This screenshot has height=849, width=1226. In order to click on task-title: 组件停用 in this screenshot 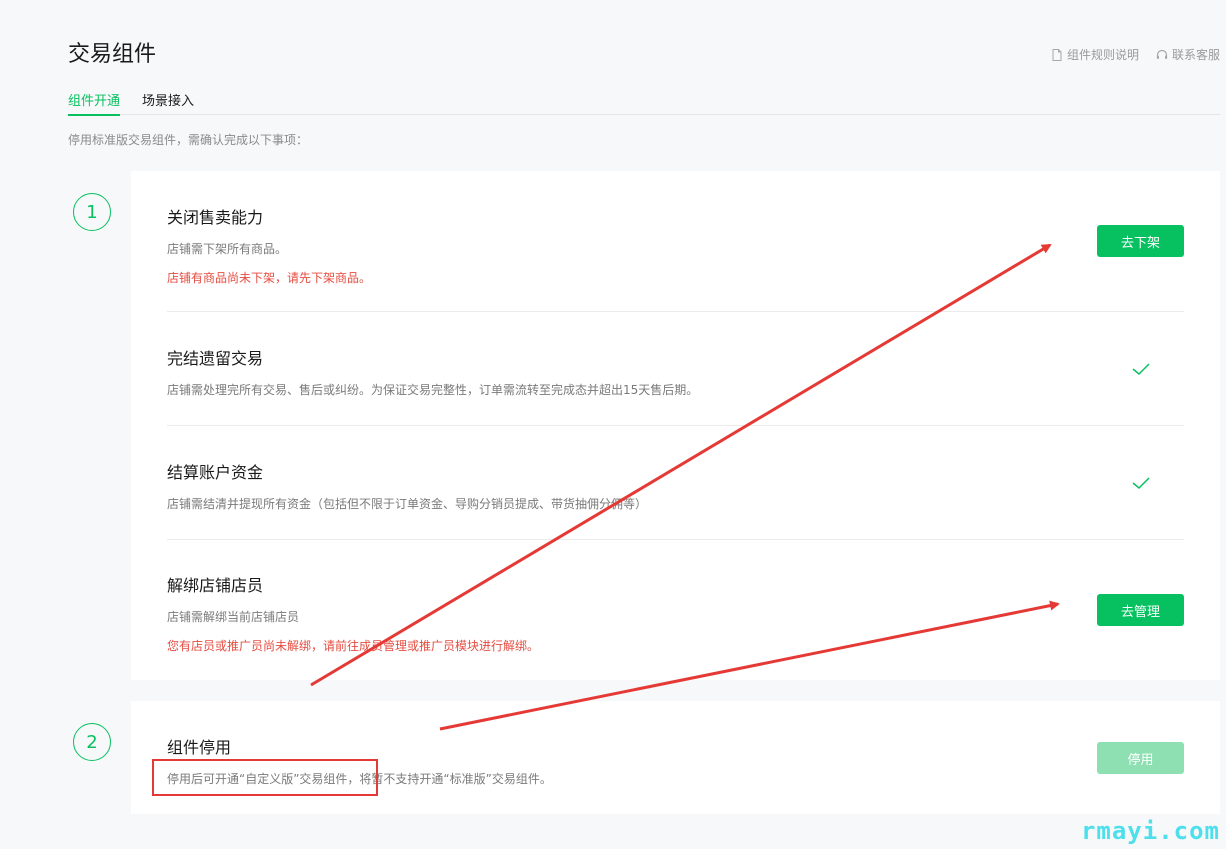, I will do `click(199, 747)`.